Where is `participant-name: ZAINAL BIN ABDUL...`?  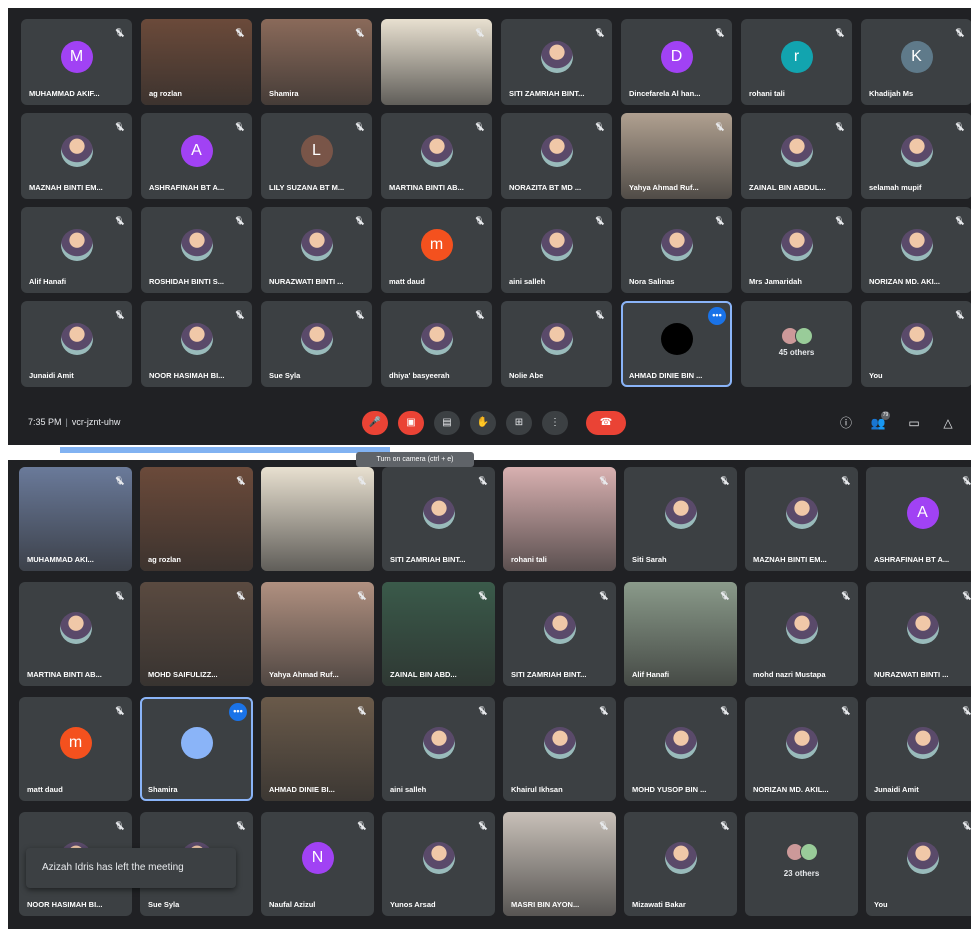 participant-name: ZAINAL BIN ABDUL... is located at coordinates (787, 187).